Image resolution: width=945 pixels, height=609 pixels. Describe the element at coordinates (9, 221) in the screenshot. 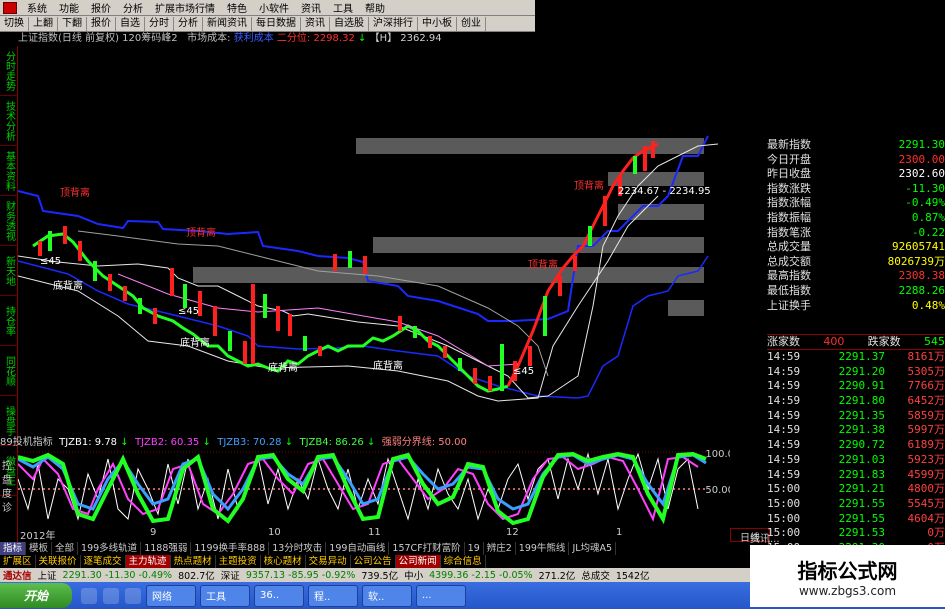

I see `tab-finance: 财务透视` at that location.